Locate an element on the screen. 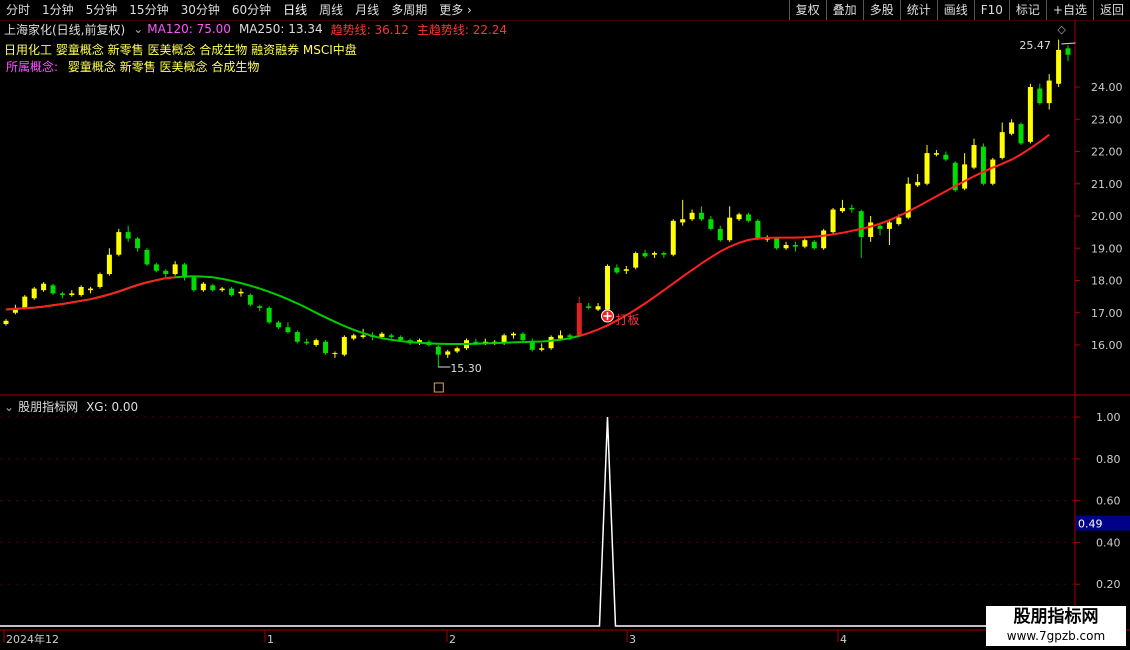 This screenshot has width=1130, height=650. high-label: 25.47 is located at coordinates (1034, 45).